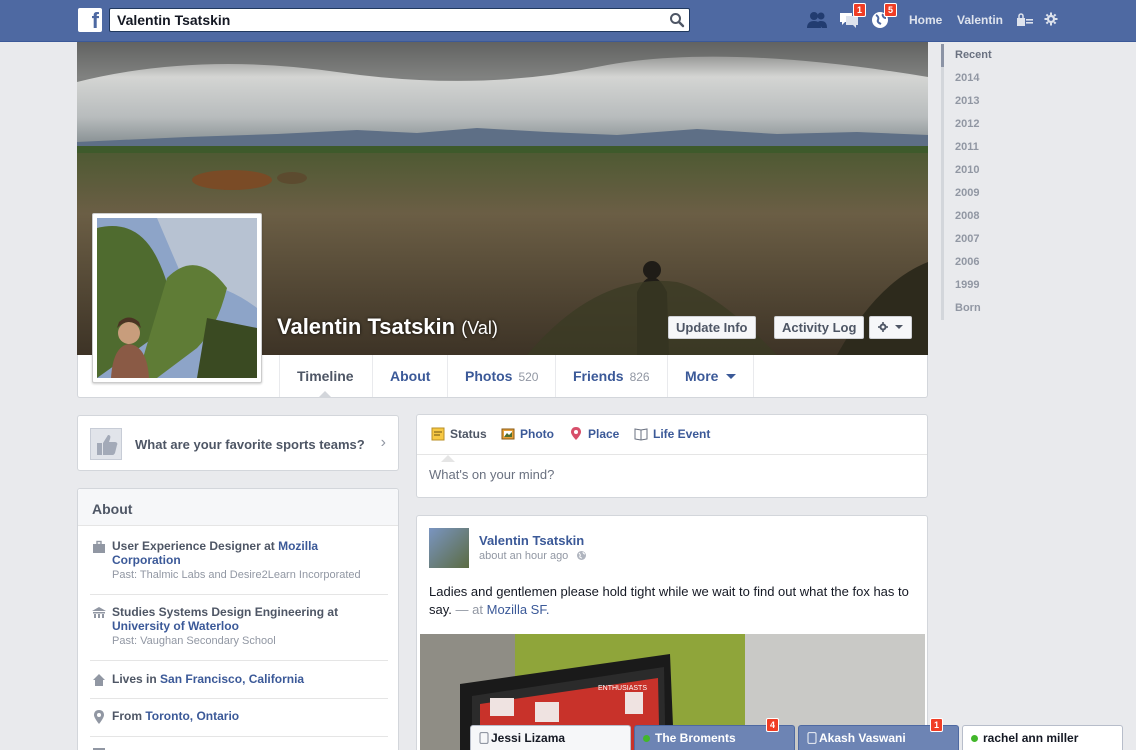 The width and height of the screenshot is (1136, 750). I want to click on year-2010: 2010, so click(991, 170).